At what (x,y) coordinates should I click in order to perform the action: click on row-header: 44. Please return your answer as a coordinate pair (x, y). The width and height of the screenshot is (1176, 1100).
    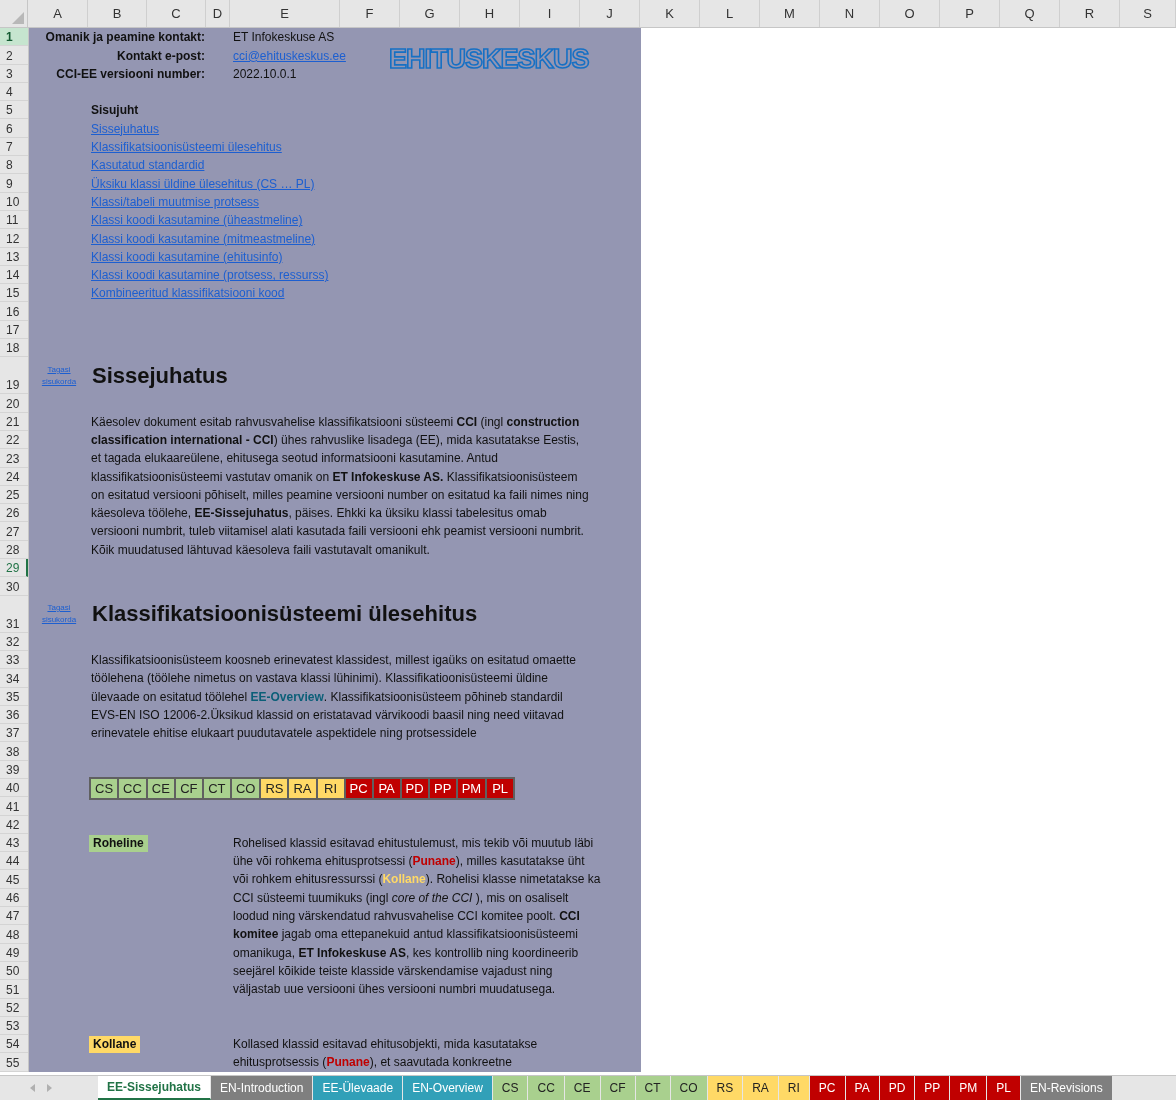
    Looking at the image, I should click on (14, 861).